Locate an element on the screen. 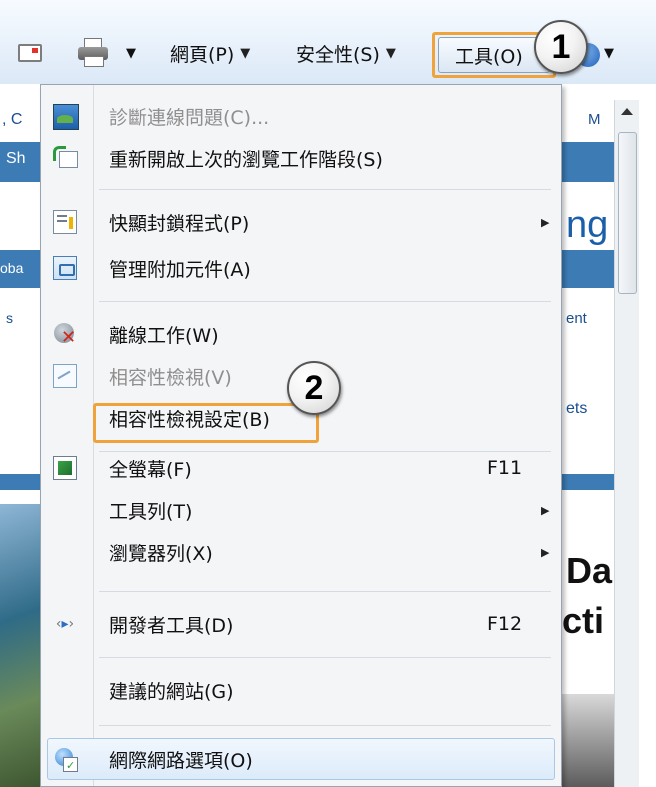  developer-tools-icon: ‹ ▸ › is located at coordinates (65, 624).